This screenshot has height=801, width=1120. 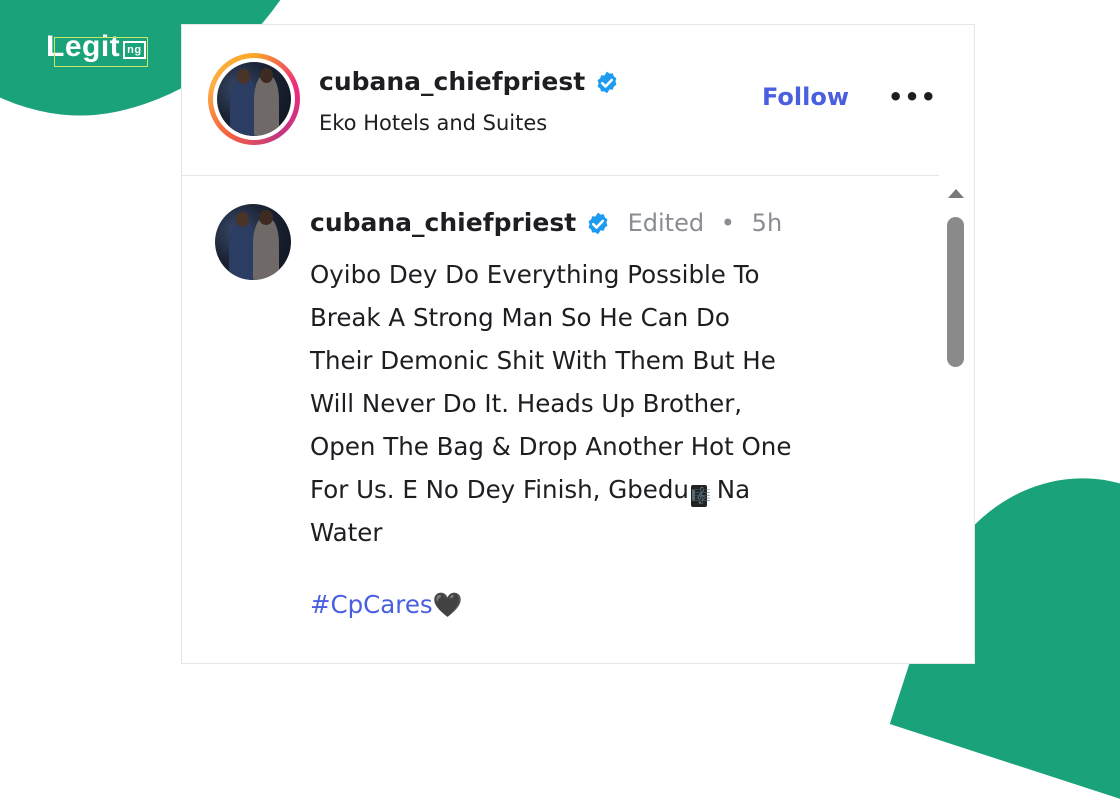 I want to click on scrollbar, so click(x=955, y=425).